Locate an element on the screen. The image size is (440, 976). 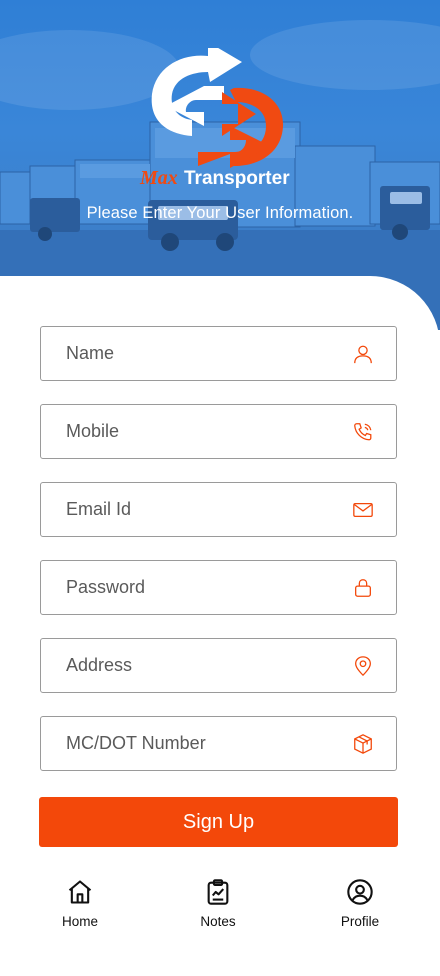
logo-brand-prefix: Max is located at coordinates (158, 178).